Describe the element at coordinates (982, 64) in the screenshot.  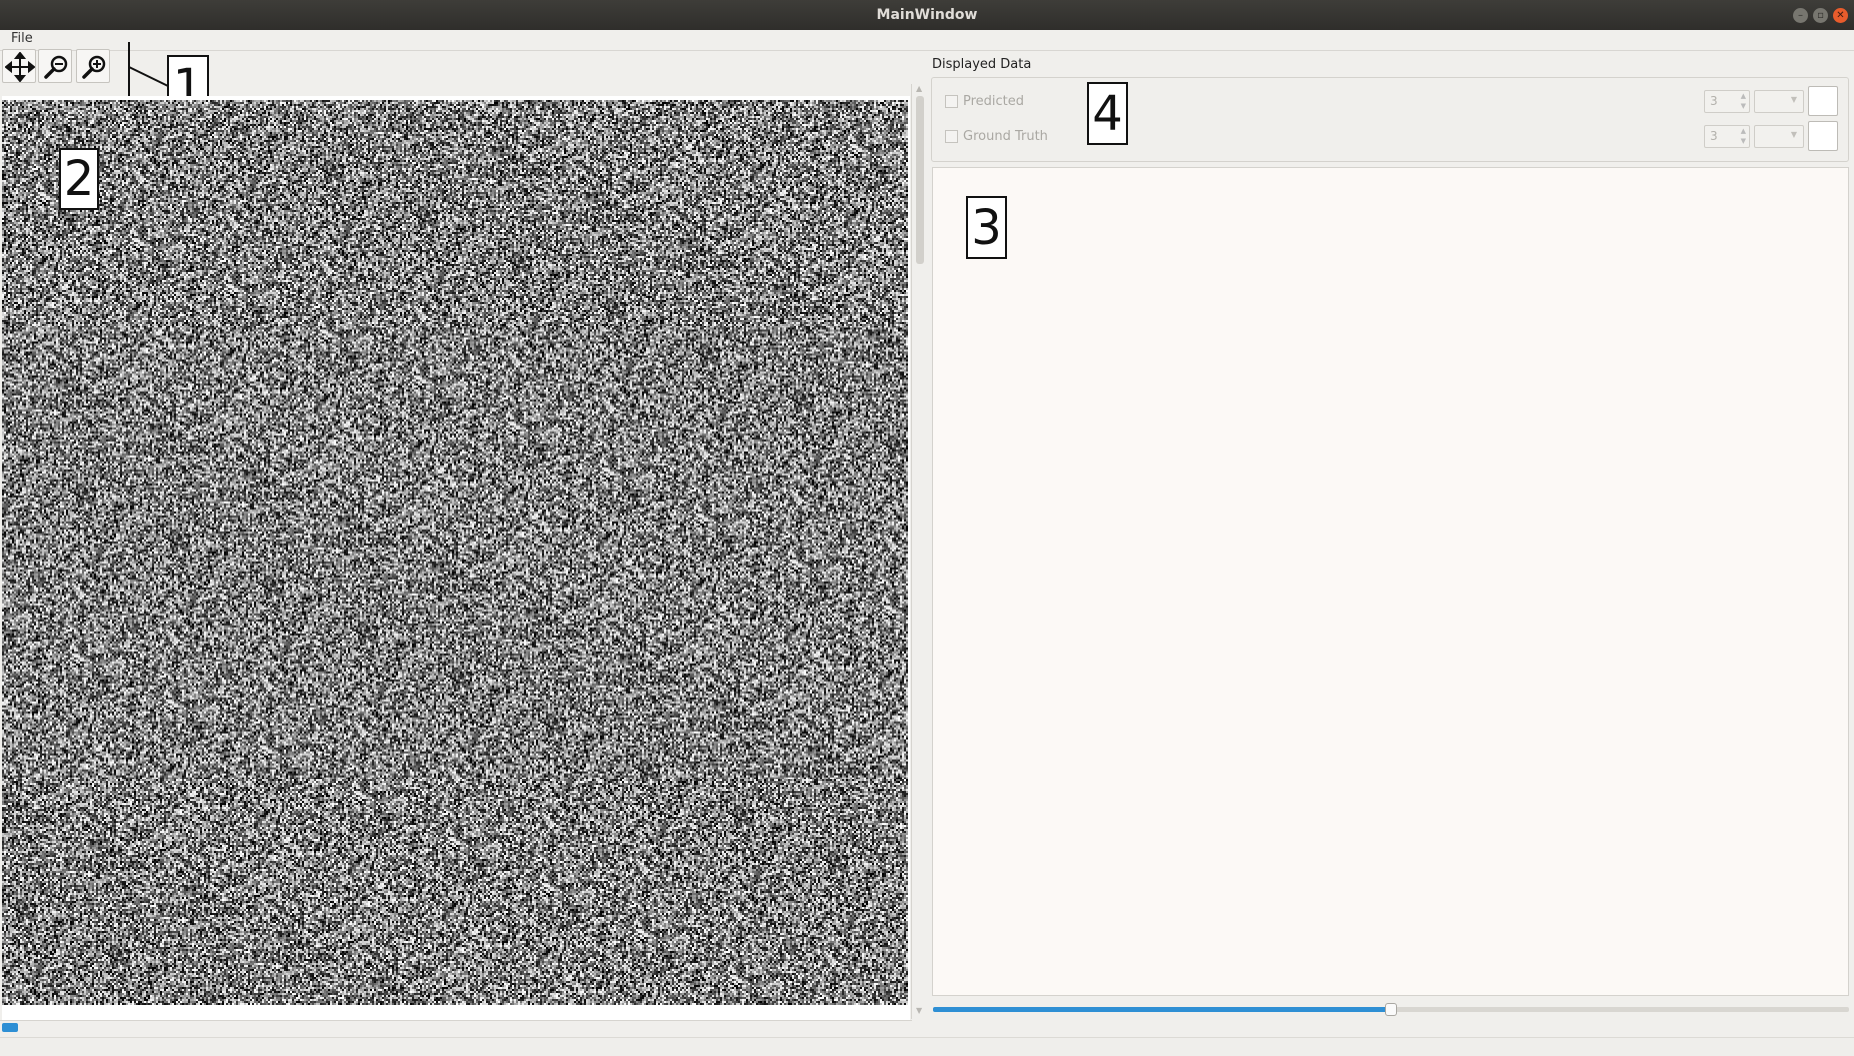
I see `displayed-data-title: Displayed Data` at that location.